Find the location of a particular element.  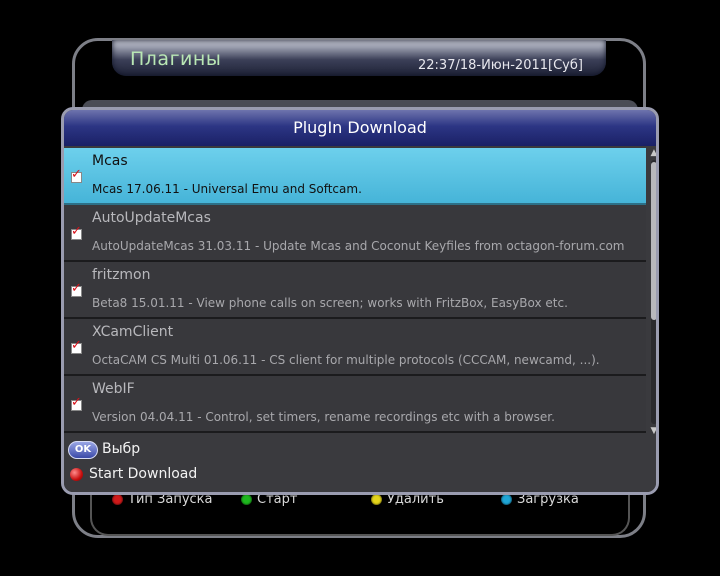

blue-button-icon is located at coordinates (506, 499).